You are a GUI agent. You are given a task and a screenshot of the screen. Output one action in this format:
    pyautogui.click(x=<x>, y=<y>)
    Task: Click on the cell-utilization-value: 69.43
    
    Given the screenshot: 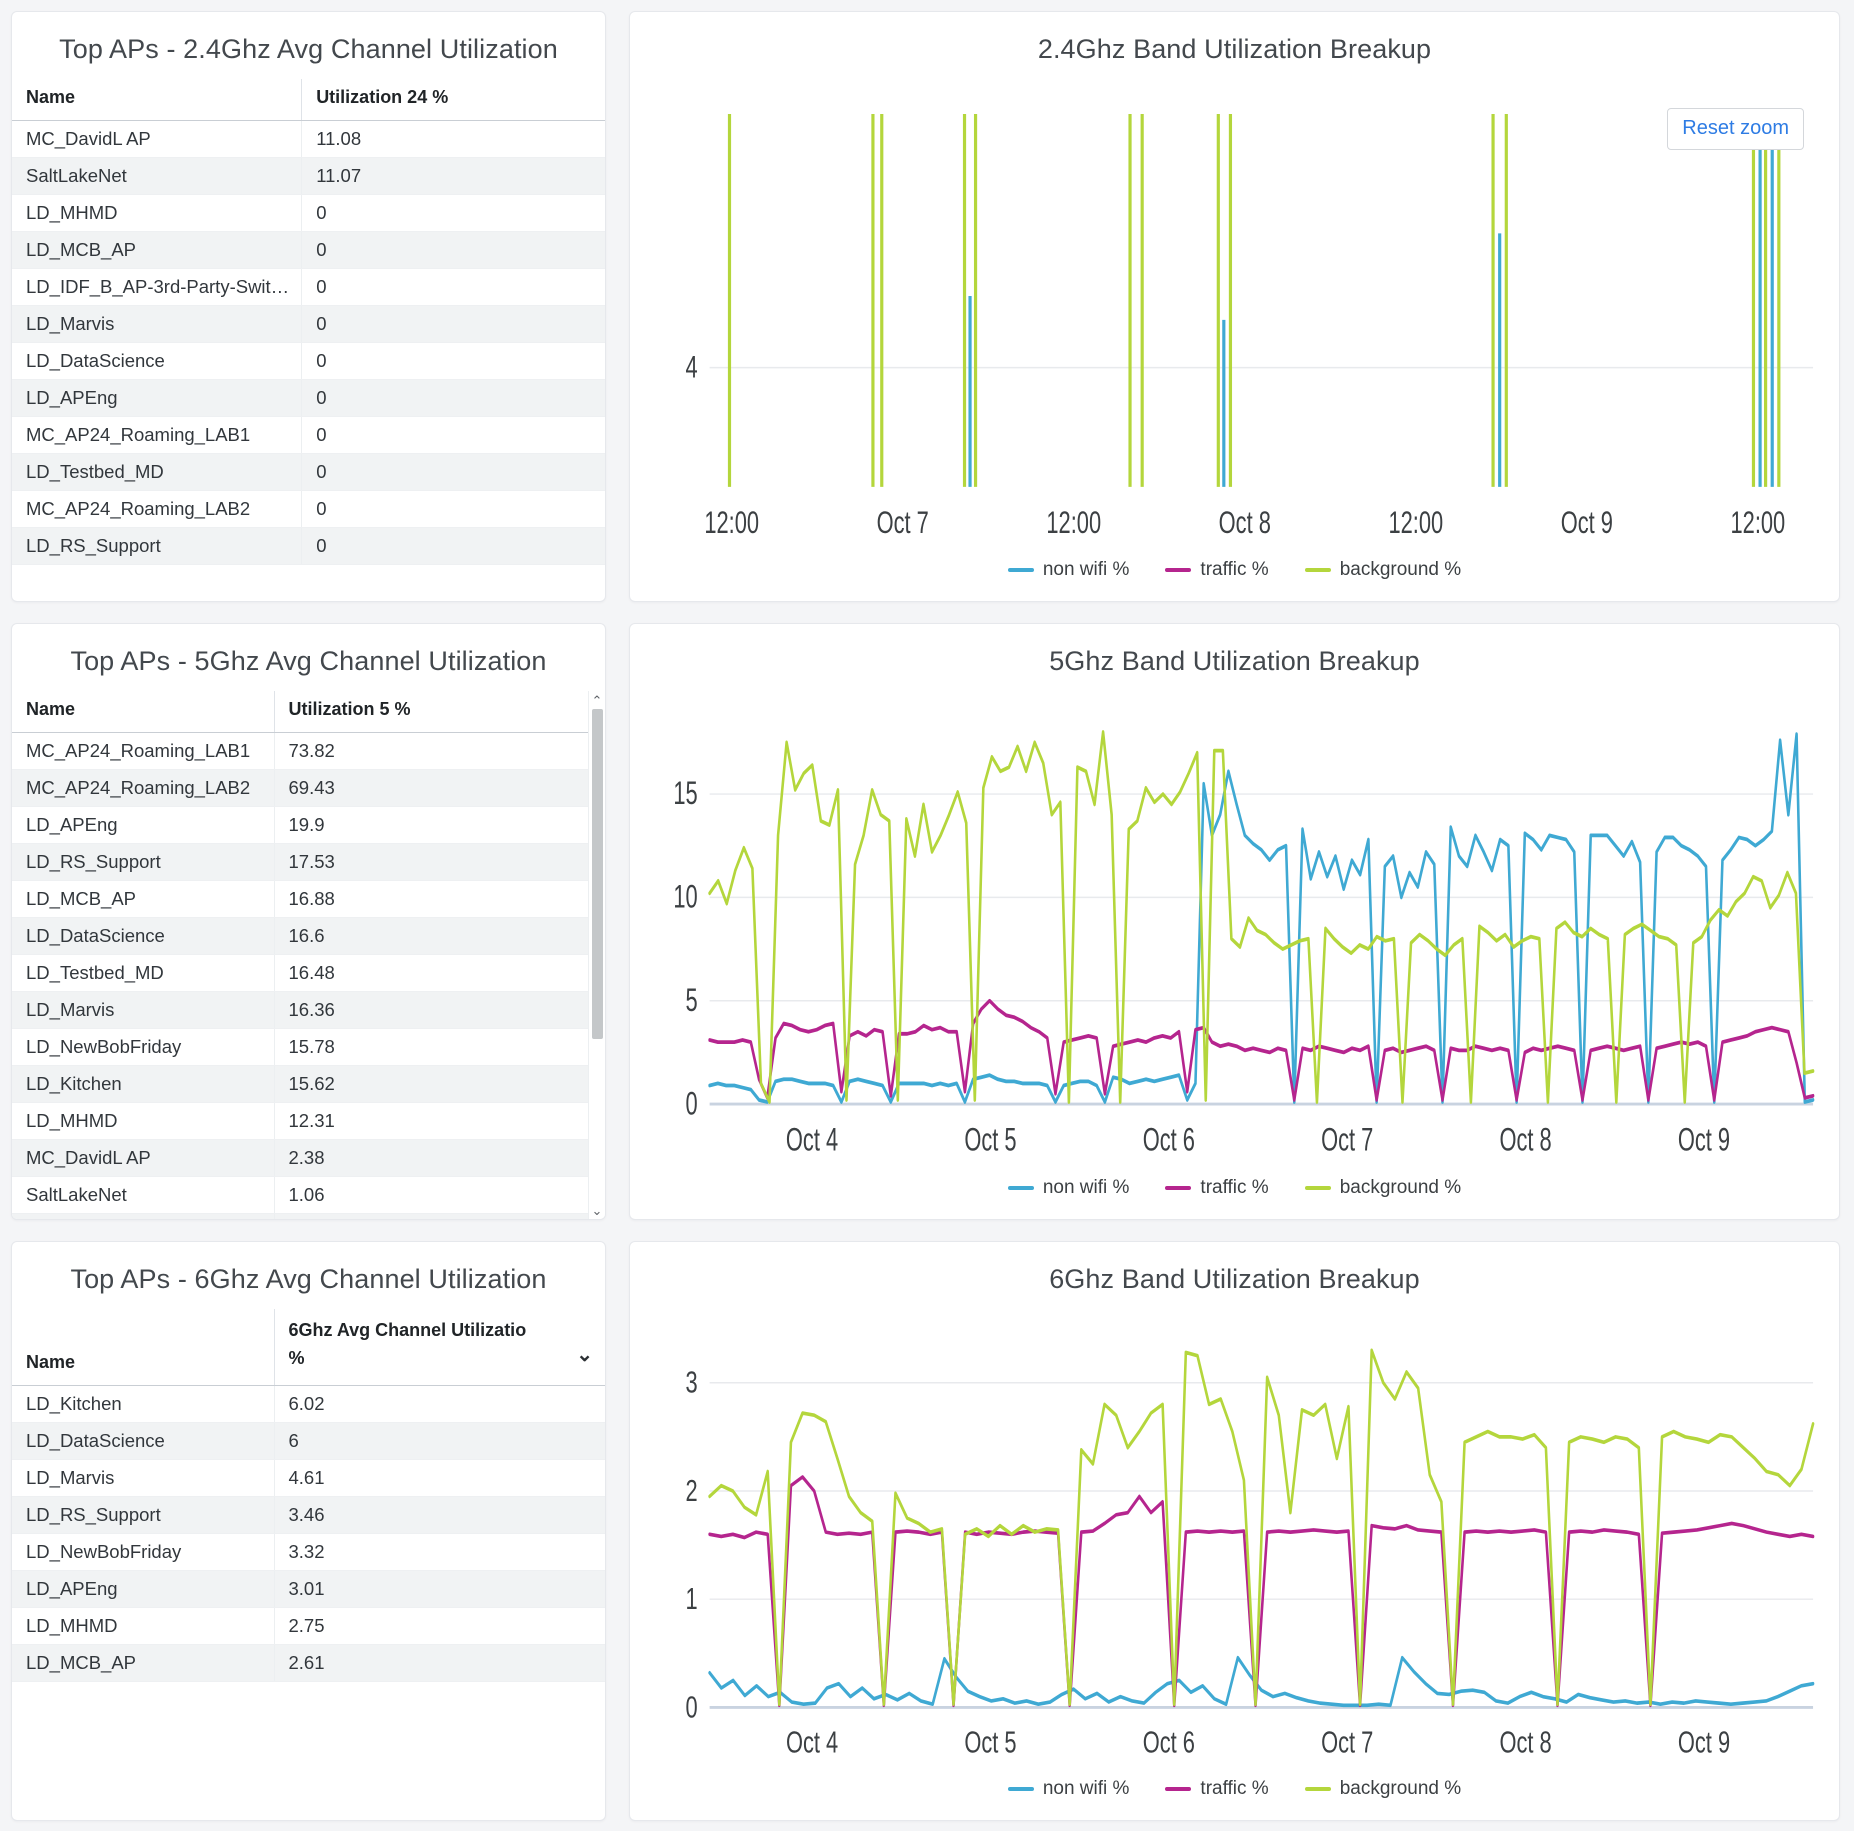 What is the action you would take?
    pyautogui.click(x=439, y=788)
    